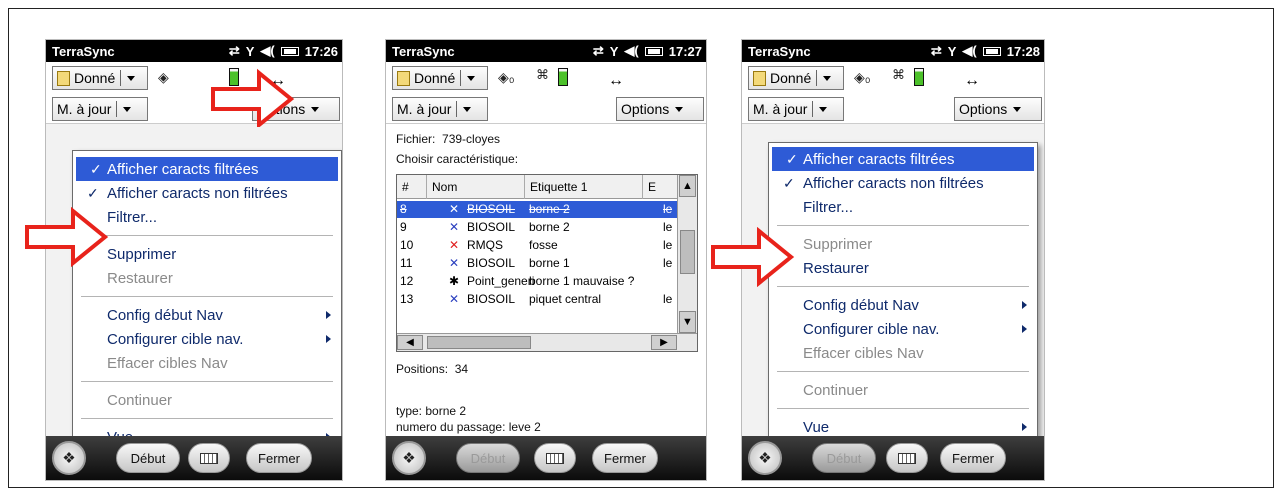 The image size is (1282, 496). What do you see at coordinates (410, 342) in the screenshot?
I see `scroll-left-icon: ◀` at bounding box center [410, 342].